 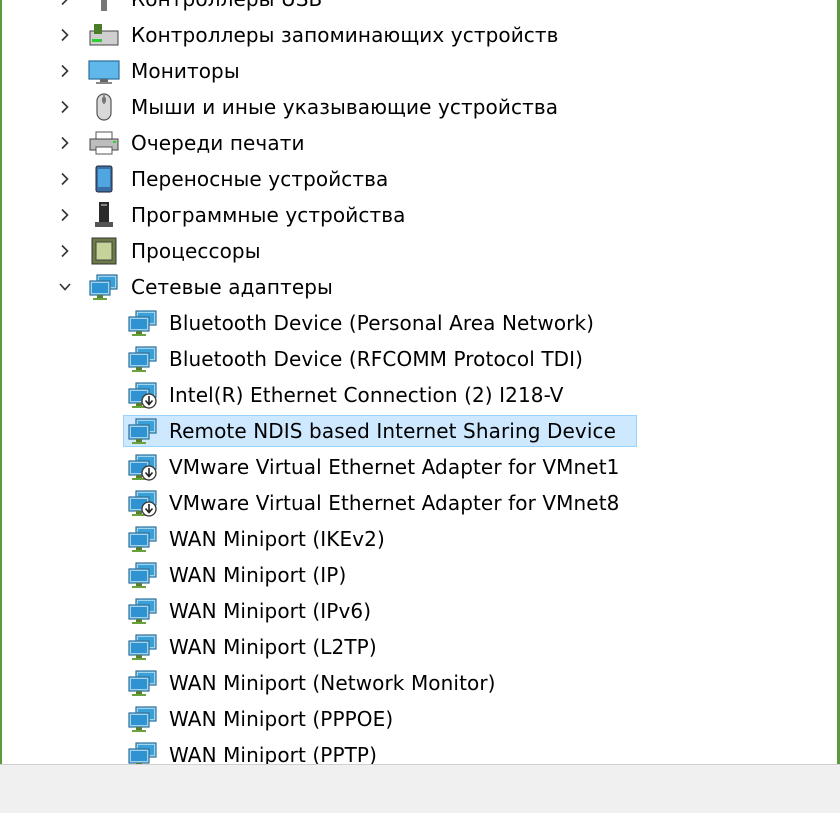 What do you see at coordinates (417, 287) in the screenshot?
I see `tree-category: Сетевые адаптеры` at bounding box center [417, 287].